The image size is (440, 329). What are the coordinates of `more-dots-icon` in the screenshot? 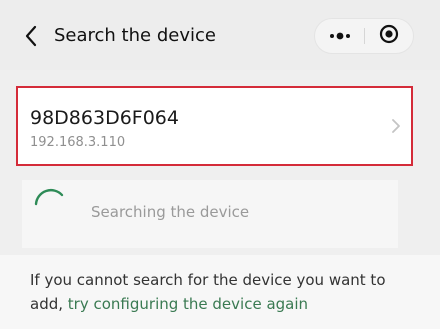 It's located at (340, 36).